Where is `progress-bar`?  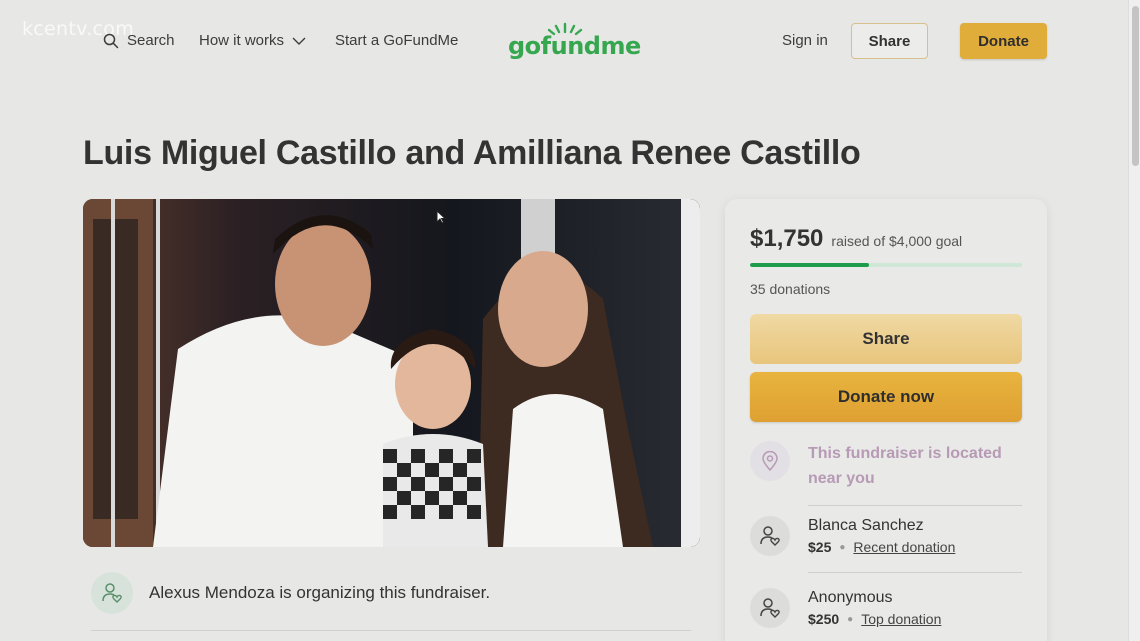 progress-bar is located at coordinates (886, 265).